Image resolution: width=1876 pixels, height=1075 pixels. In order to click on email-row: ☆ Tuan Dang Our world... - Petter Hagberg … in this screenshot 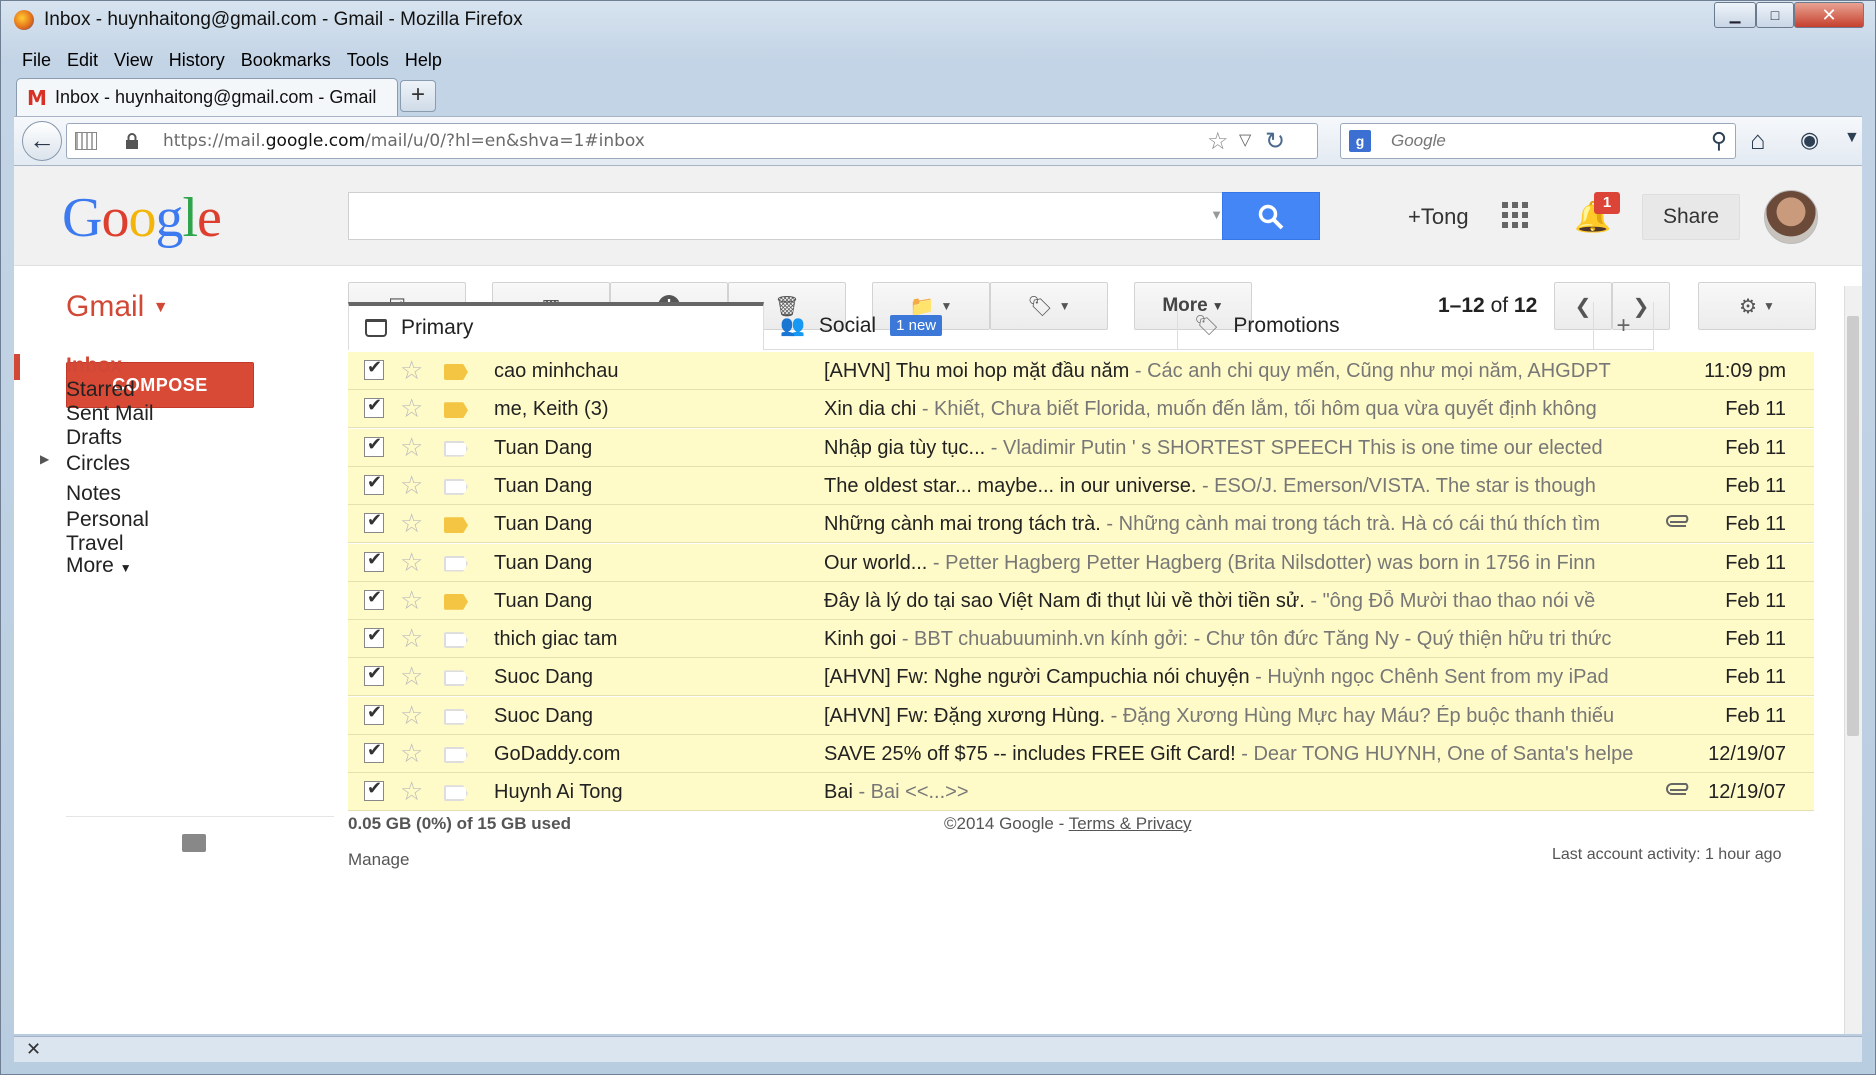, I will do `click(1081, 562)`.